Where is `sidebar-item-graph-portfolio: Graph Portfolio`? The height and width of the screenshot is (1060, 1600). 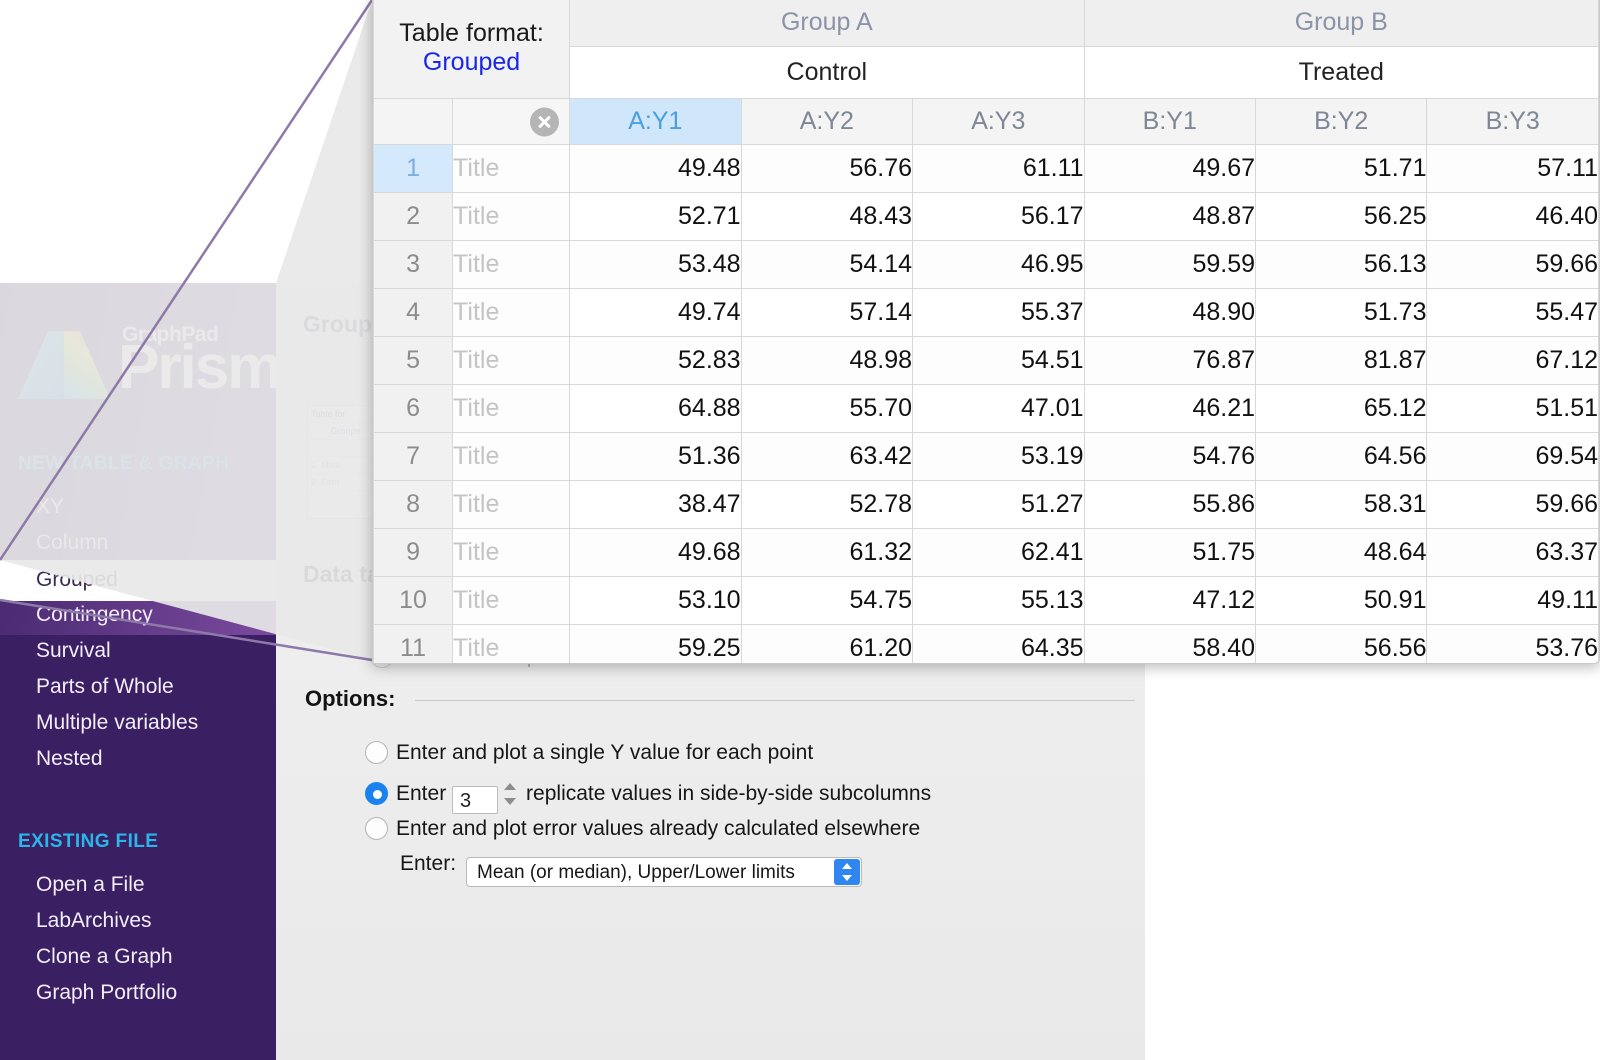
sidebar-item-graph-portfolio: Graph Portfolio is located at coordinates (106, 993).